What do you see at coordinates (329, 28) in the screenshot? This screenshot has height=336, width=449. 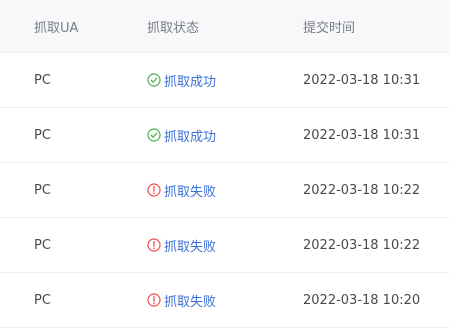 I see `column-header-time: 提交时间` at bounding box center [329, 28].